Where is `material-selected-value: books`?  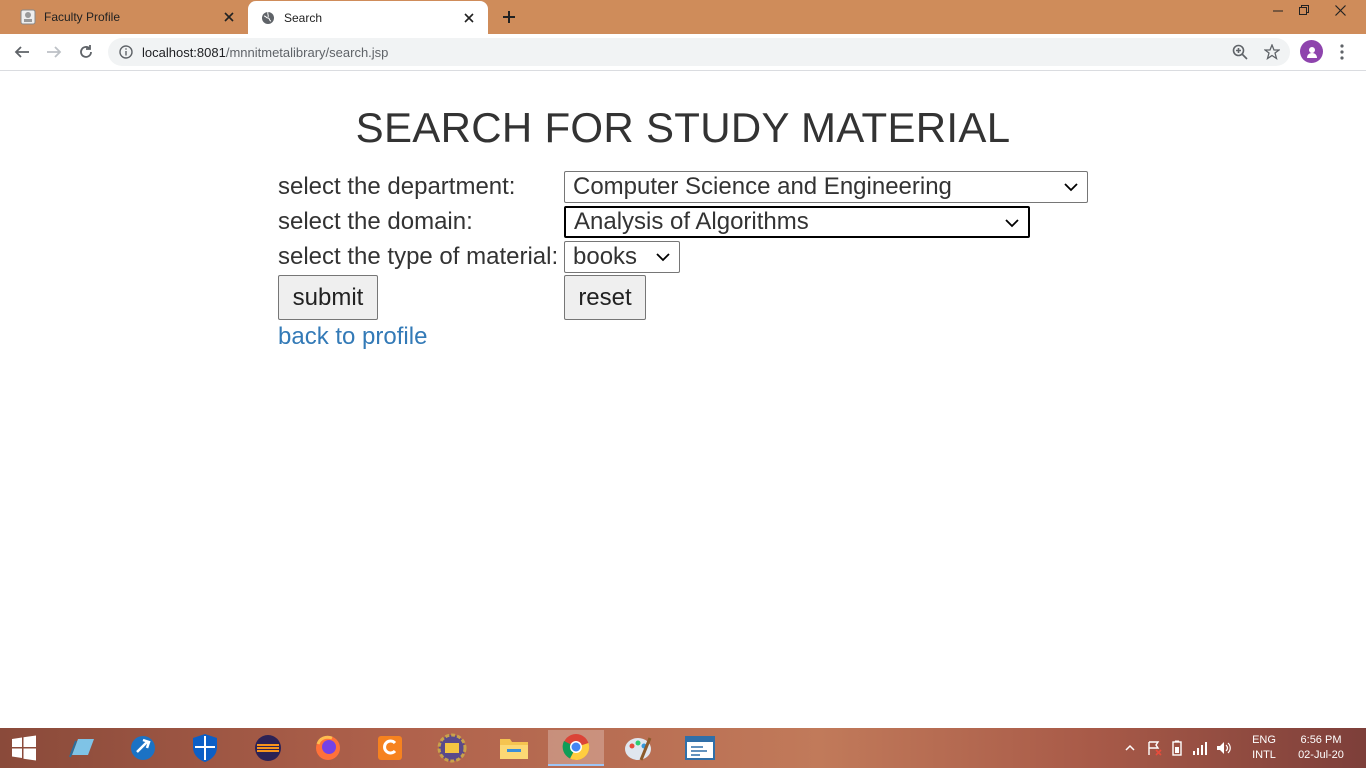
material-selected-value: books is located at coordinates (605, 256).